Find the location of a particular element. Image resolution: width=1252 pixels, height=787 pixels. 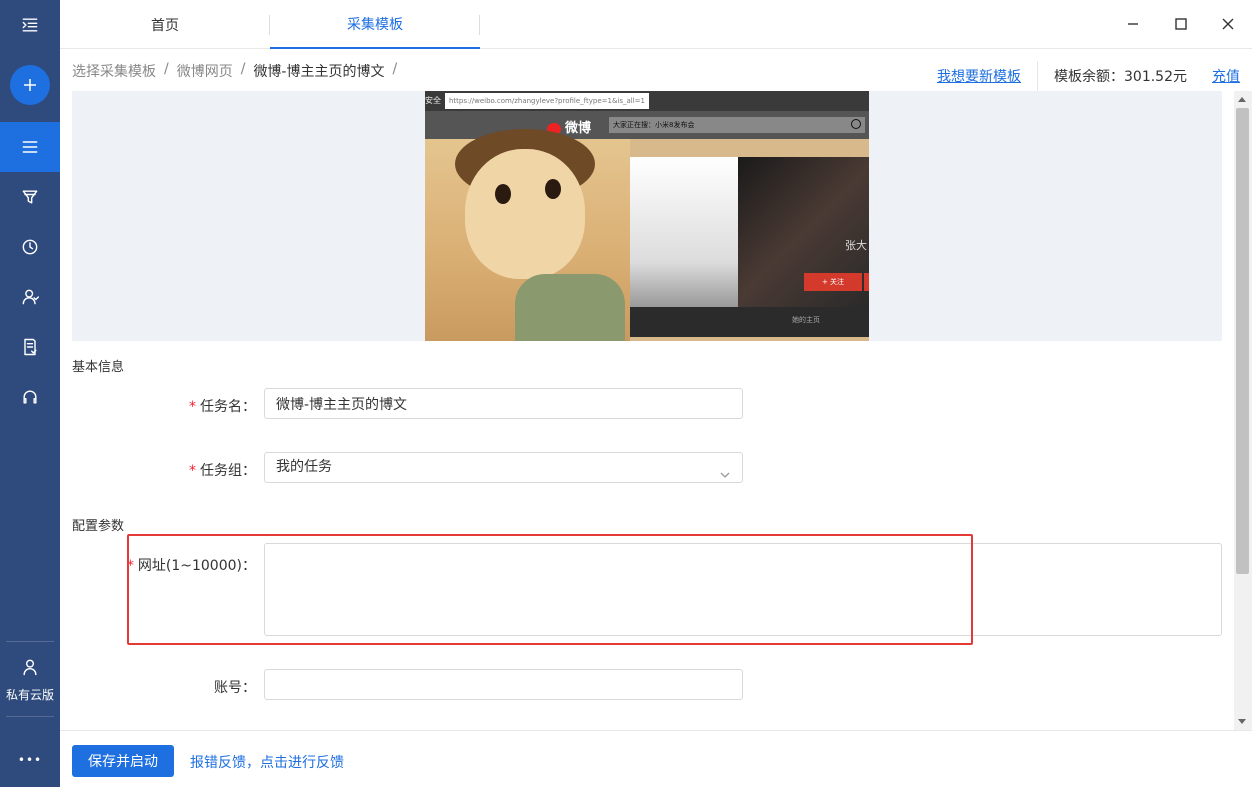

sidebar-item-history is located at coordinates (30, 247).